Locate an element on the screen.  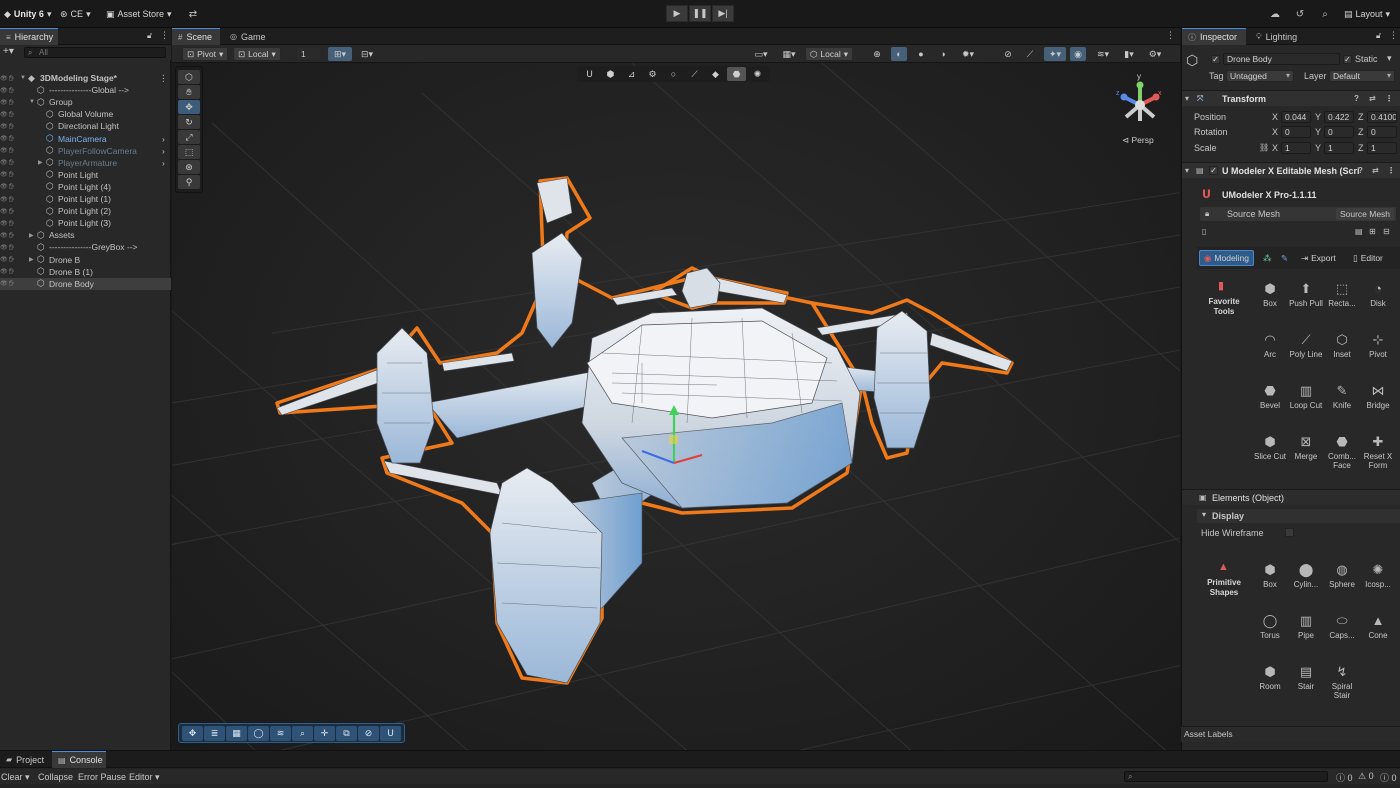
static-checkbox: ✓ is located at coordinates (1347, 59).